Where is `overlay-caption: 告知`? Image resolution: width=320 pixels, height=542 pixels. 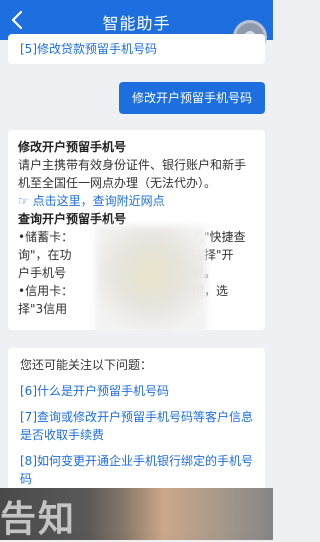
overlay-caption: 告知 is located at coordinates (38, 519).